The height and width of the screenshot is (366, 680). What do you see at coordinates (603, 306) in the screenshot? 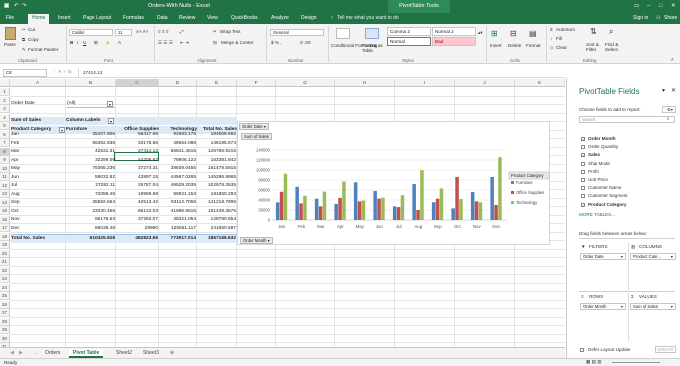
I see `rows-item: Order Month ▾` at bounding box center [603, 306].